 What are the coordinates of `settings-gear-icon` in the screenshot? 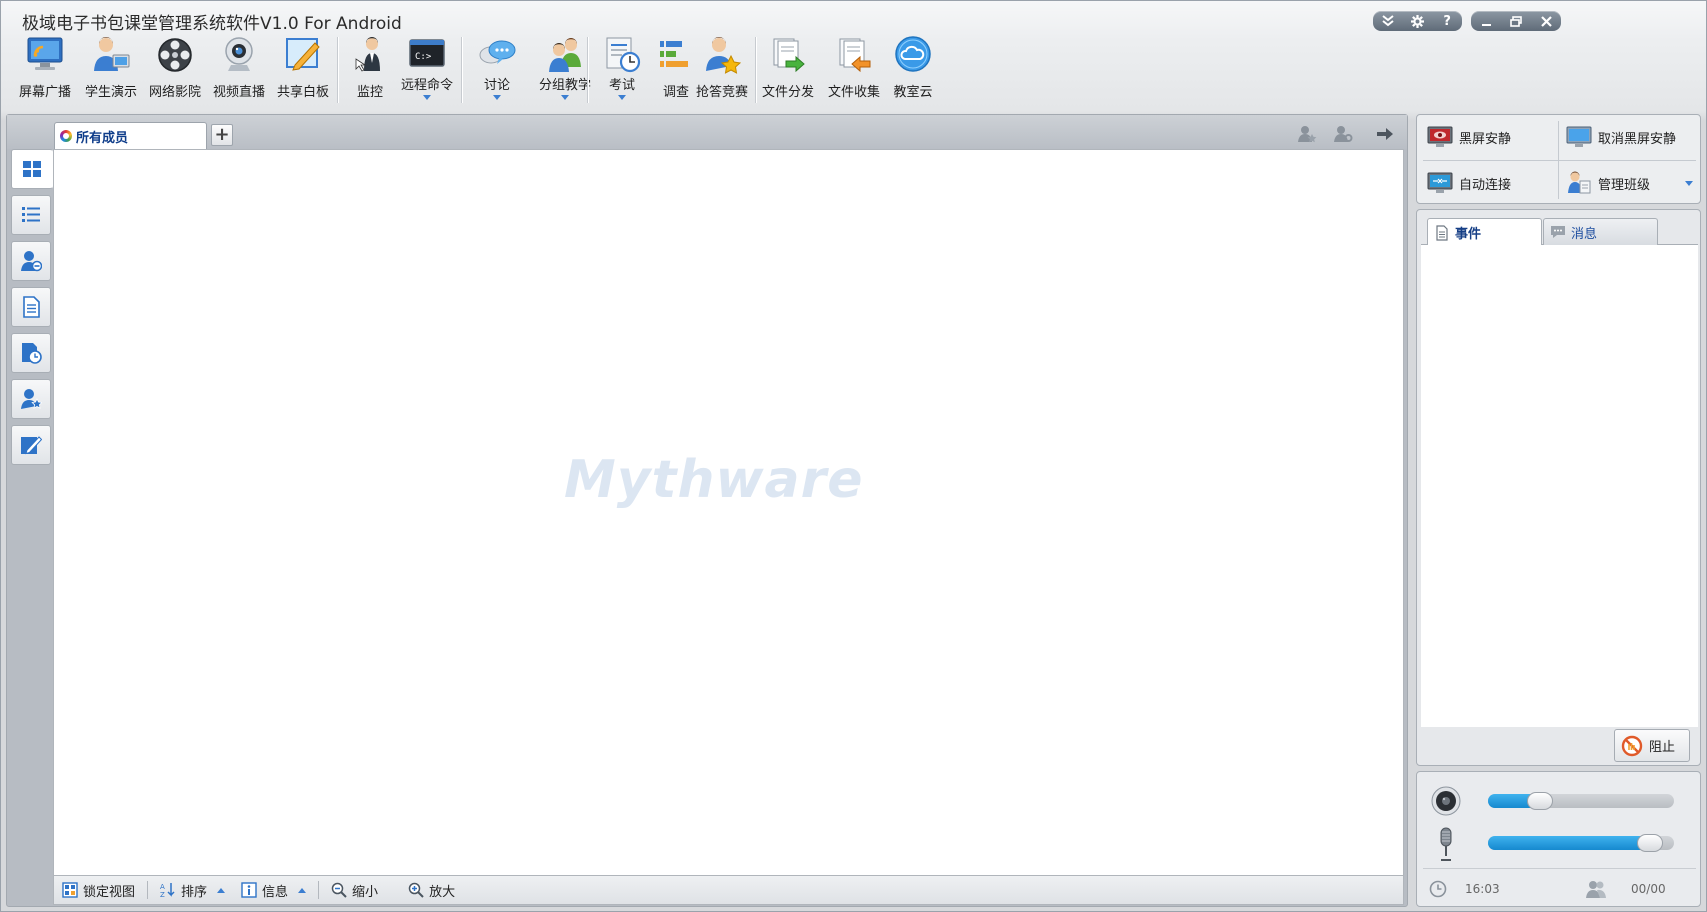 It's located at (1417, 21).